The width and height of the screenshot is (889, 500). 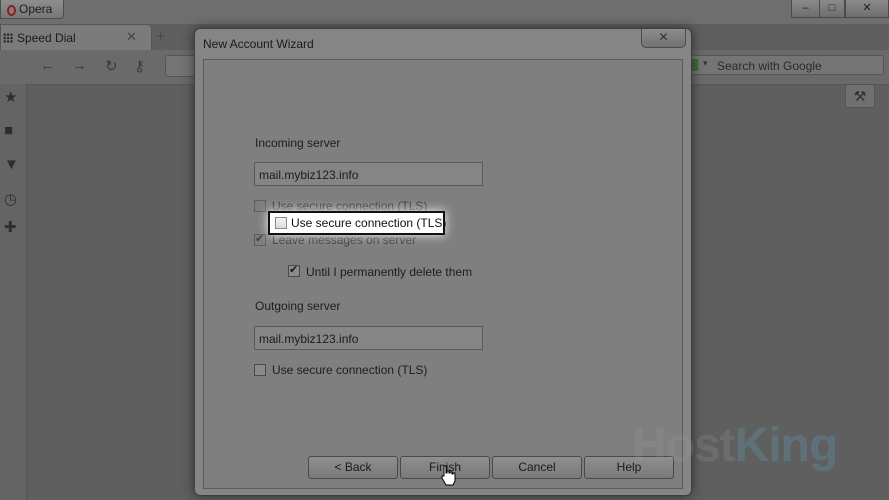 What do you see at coordinates (79, 65) in the screenshot?
I see `forward-arrow-icon: →` at bounding box center [79, 65].